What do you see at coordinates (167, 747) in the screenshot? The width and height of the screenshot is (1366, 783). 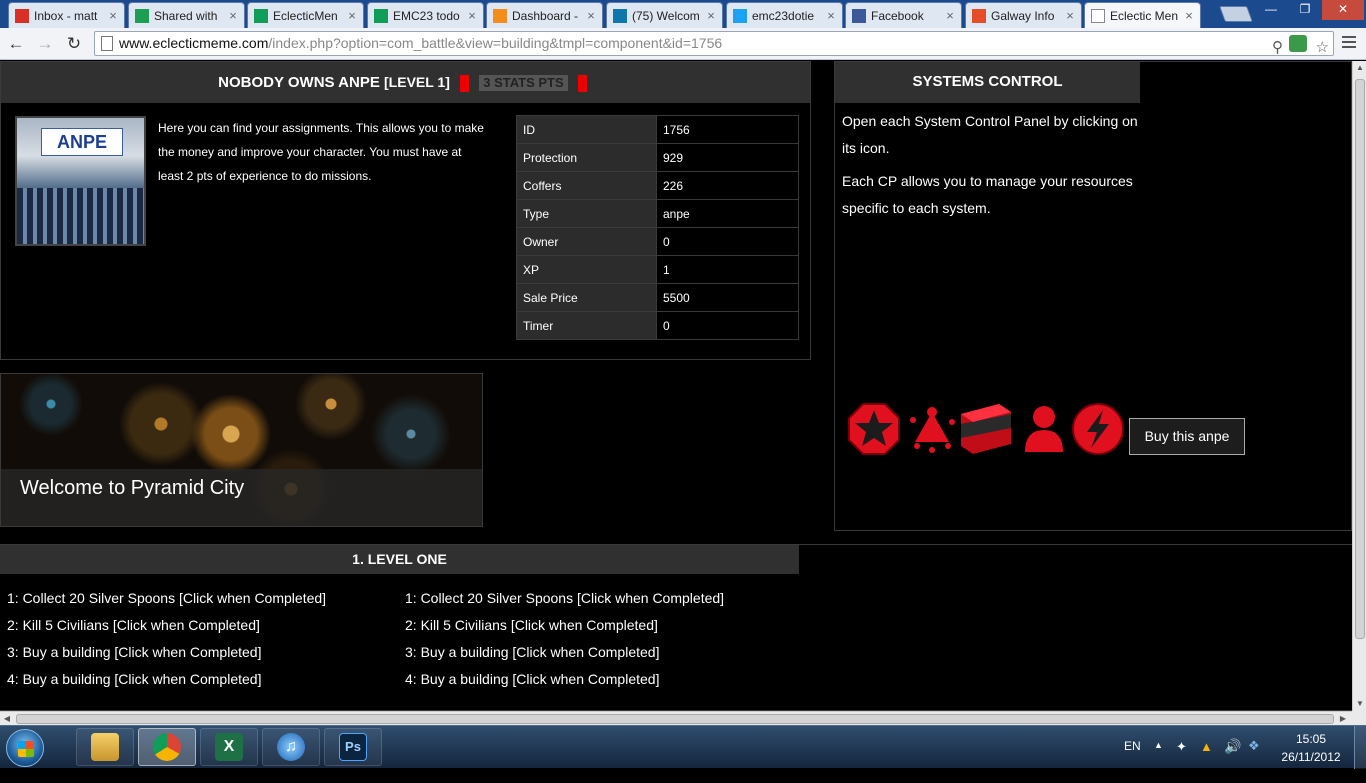 I see `chrome-icon` at bounding box center [167, 747].